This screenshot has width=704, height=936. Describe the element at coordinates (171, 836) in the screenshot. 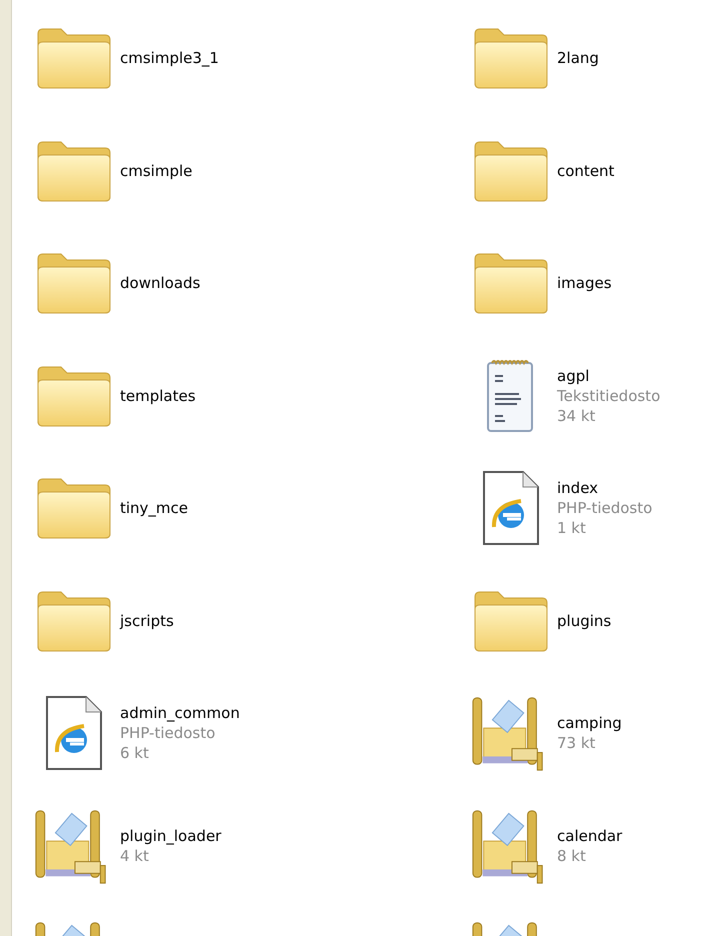

I see `file-name: plugin_loader` at that location.